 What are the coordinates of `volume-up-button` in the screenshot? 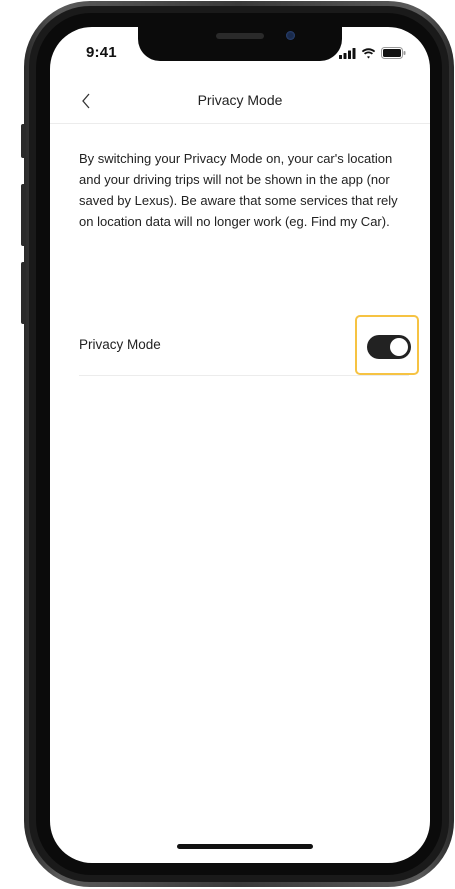 It's located at (23, 215).